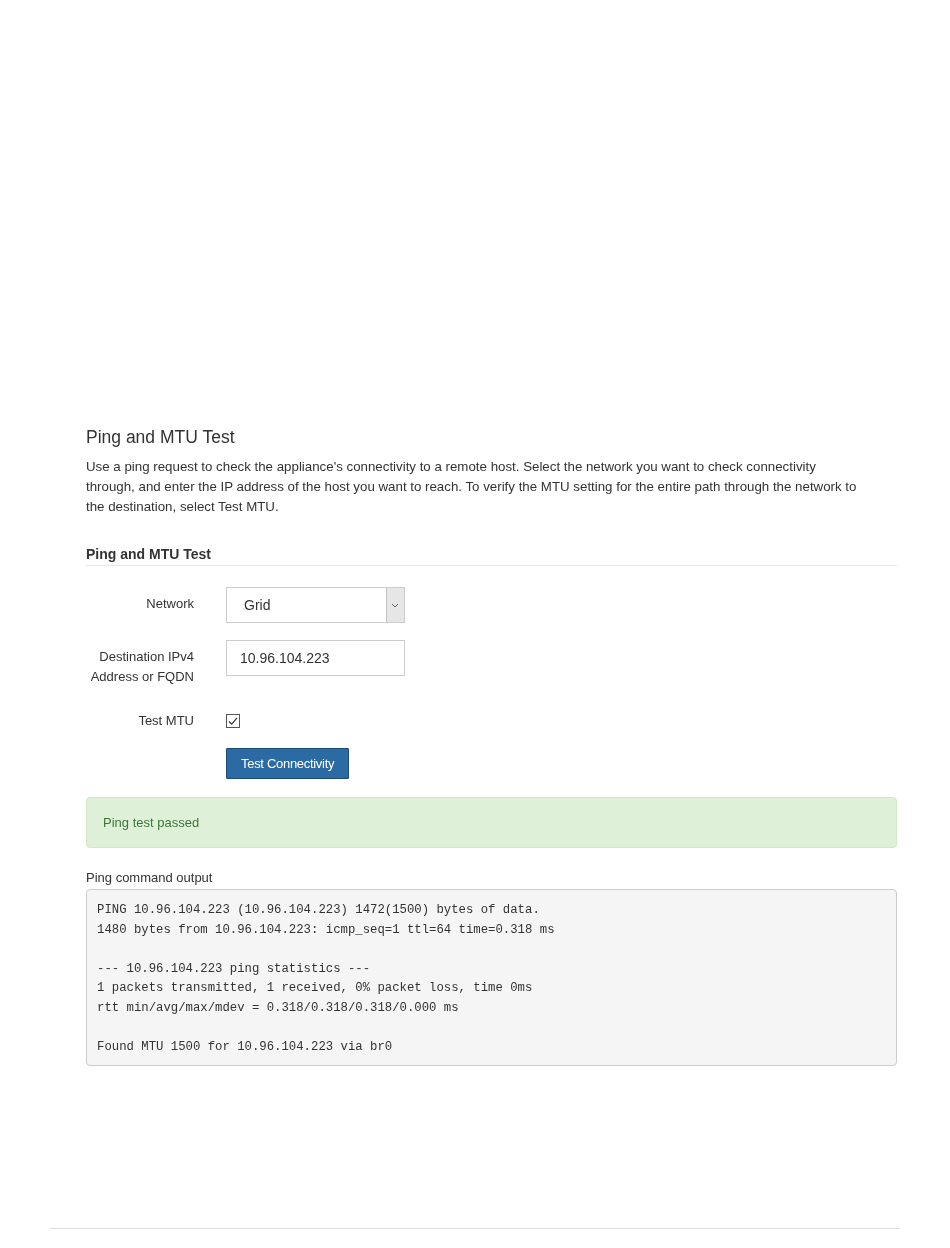  Describe the element at coordinates (234, 969) in the screenshot. I see `output-line: --- 10.96.104.223 ping statistics ---` at that location.